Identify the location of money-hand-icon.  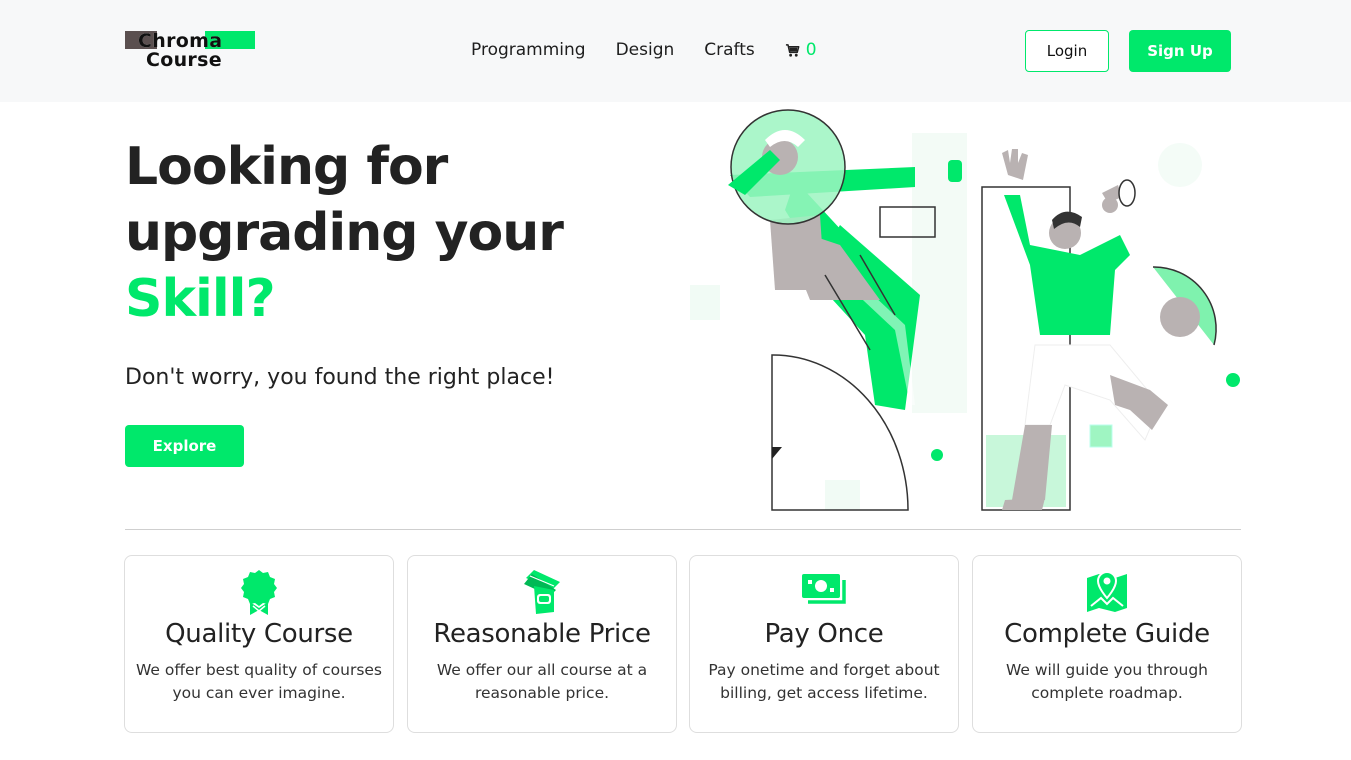
(542, 592).